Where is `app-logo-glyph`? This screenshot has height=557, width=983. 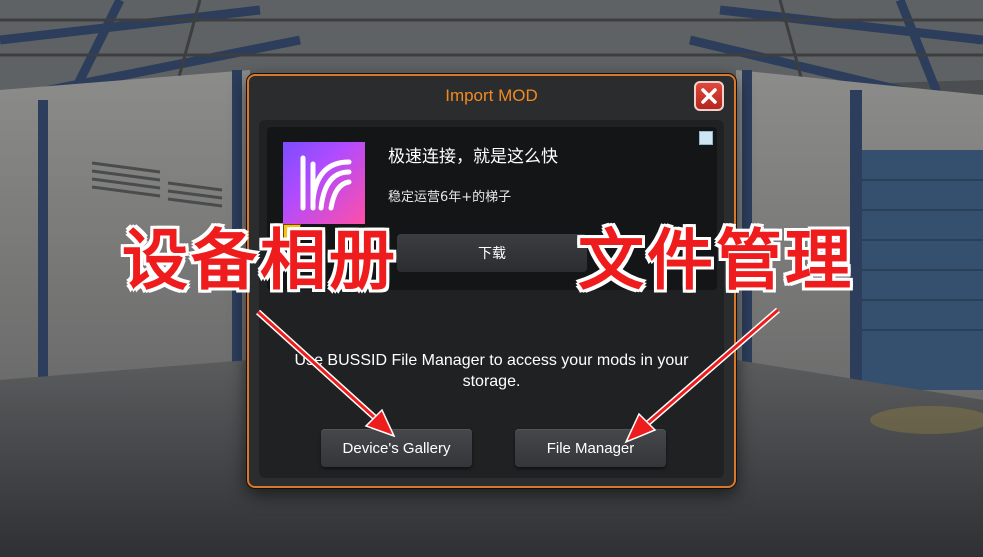 app-logo-glyph is located at coordinates (326, 183).